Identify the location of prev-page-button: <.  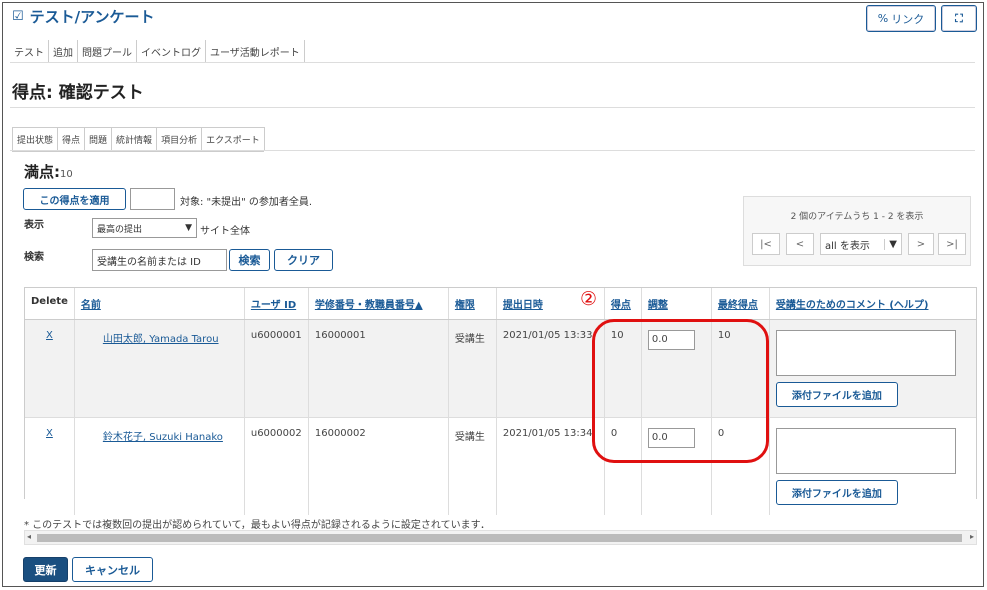
(800, 244).